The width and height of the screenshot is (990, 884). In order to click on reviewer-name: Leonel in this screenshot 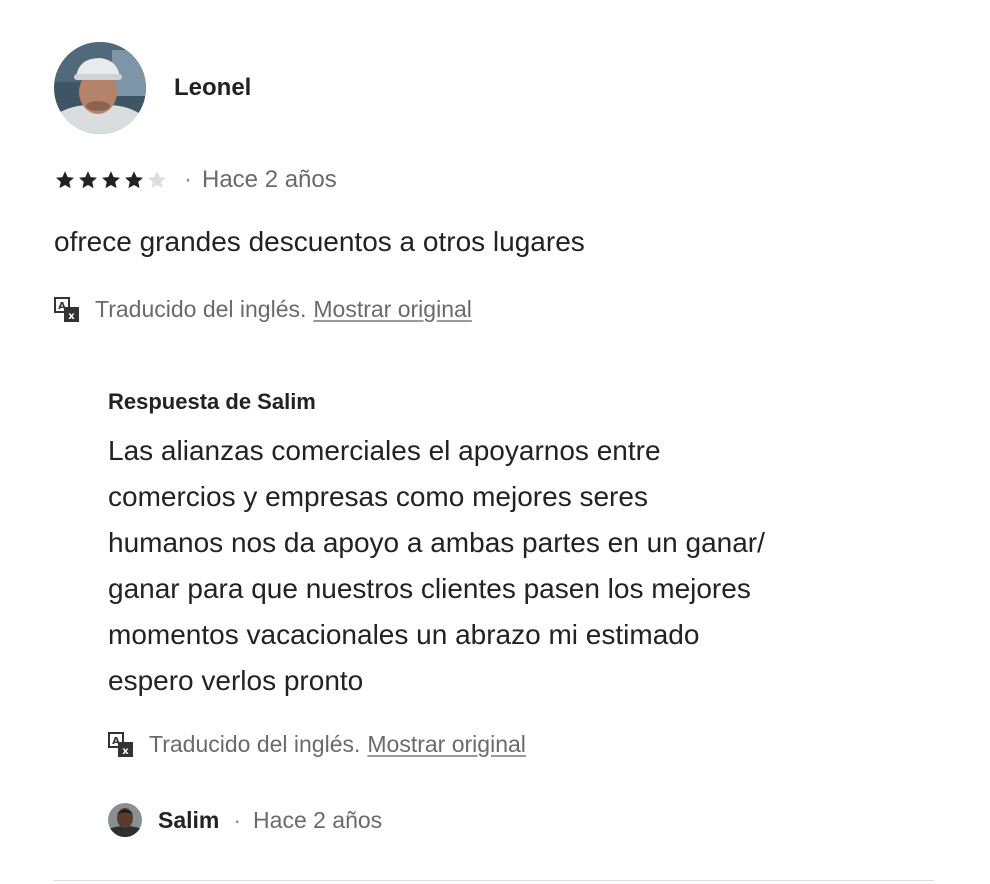, I will do `click(212, 88)`.